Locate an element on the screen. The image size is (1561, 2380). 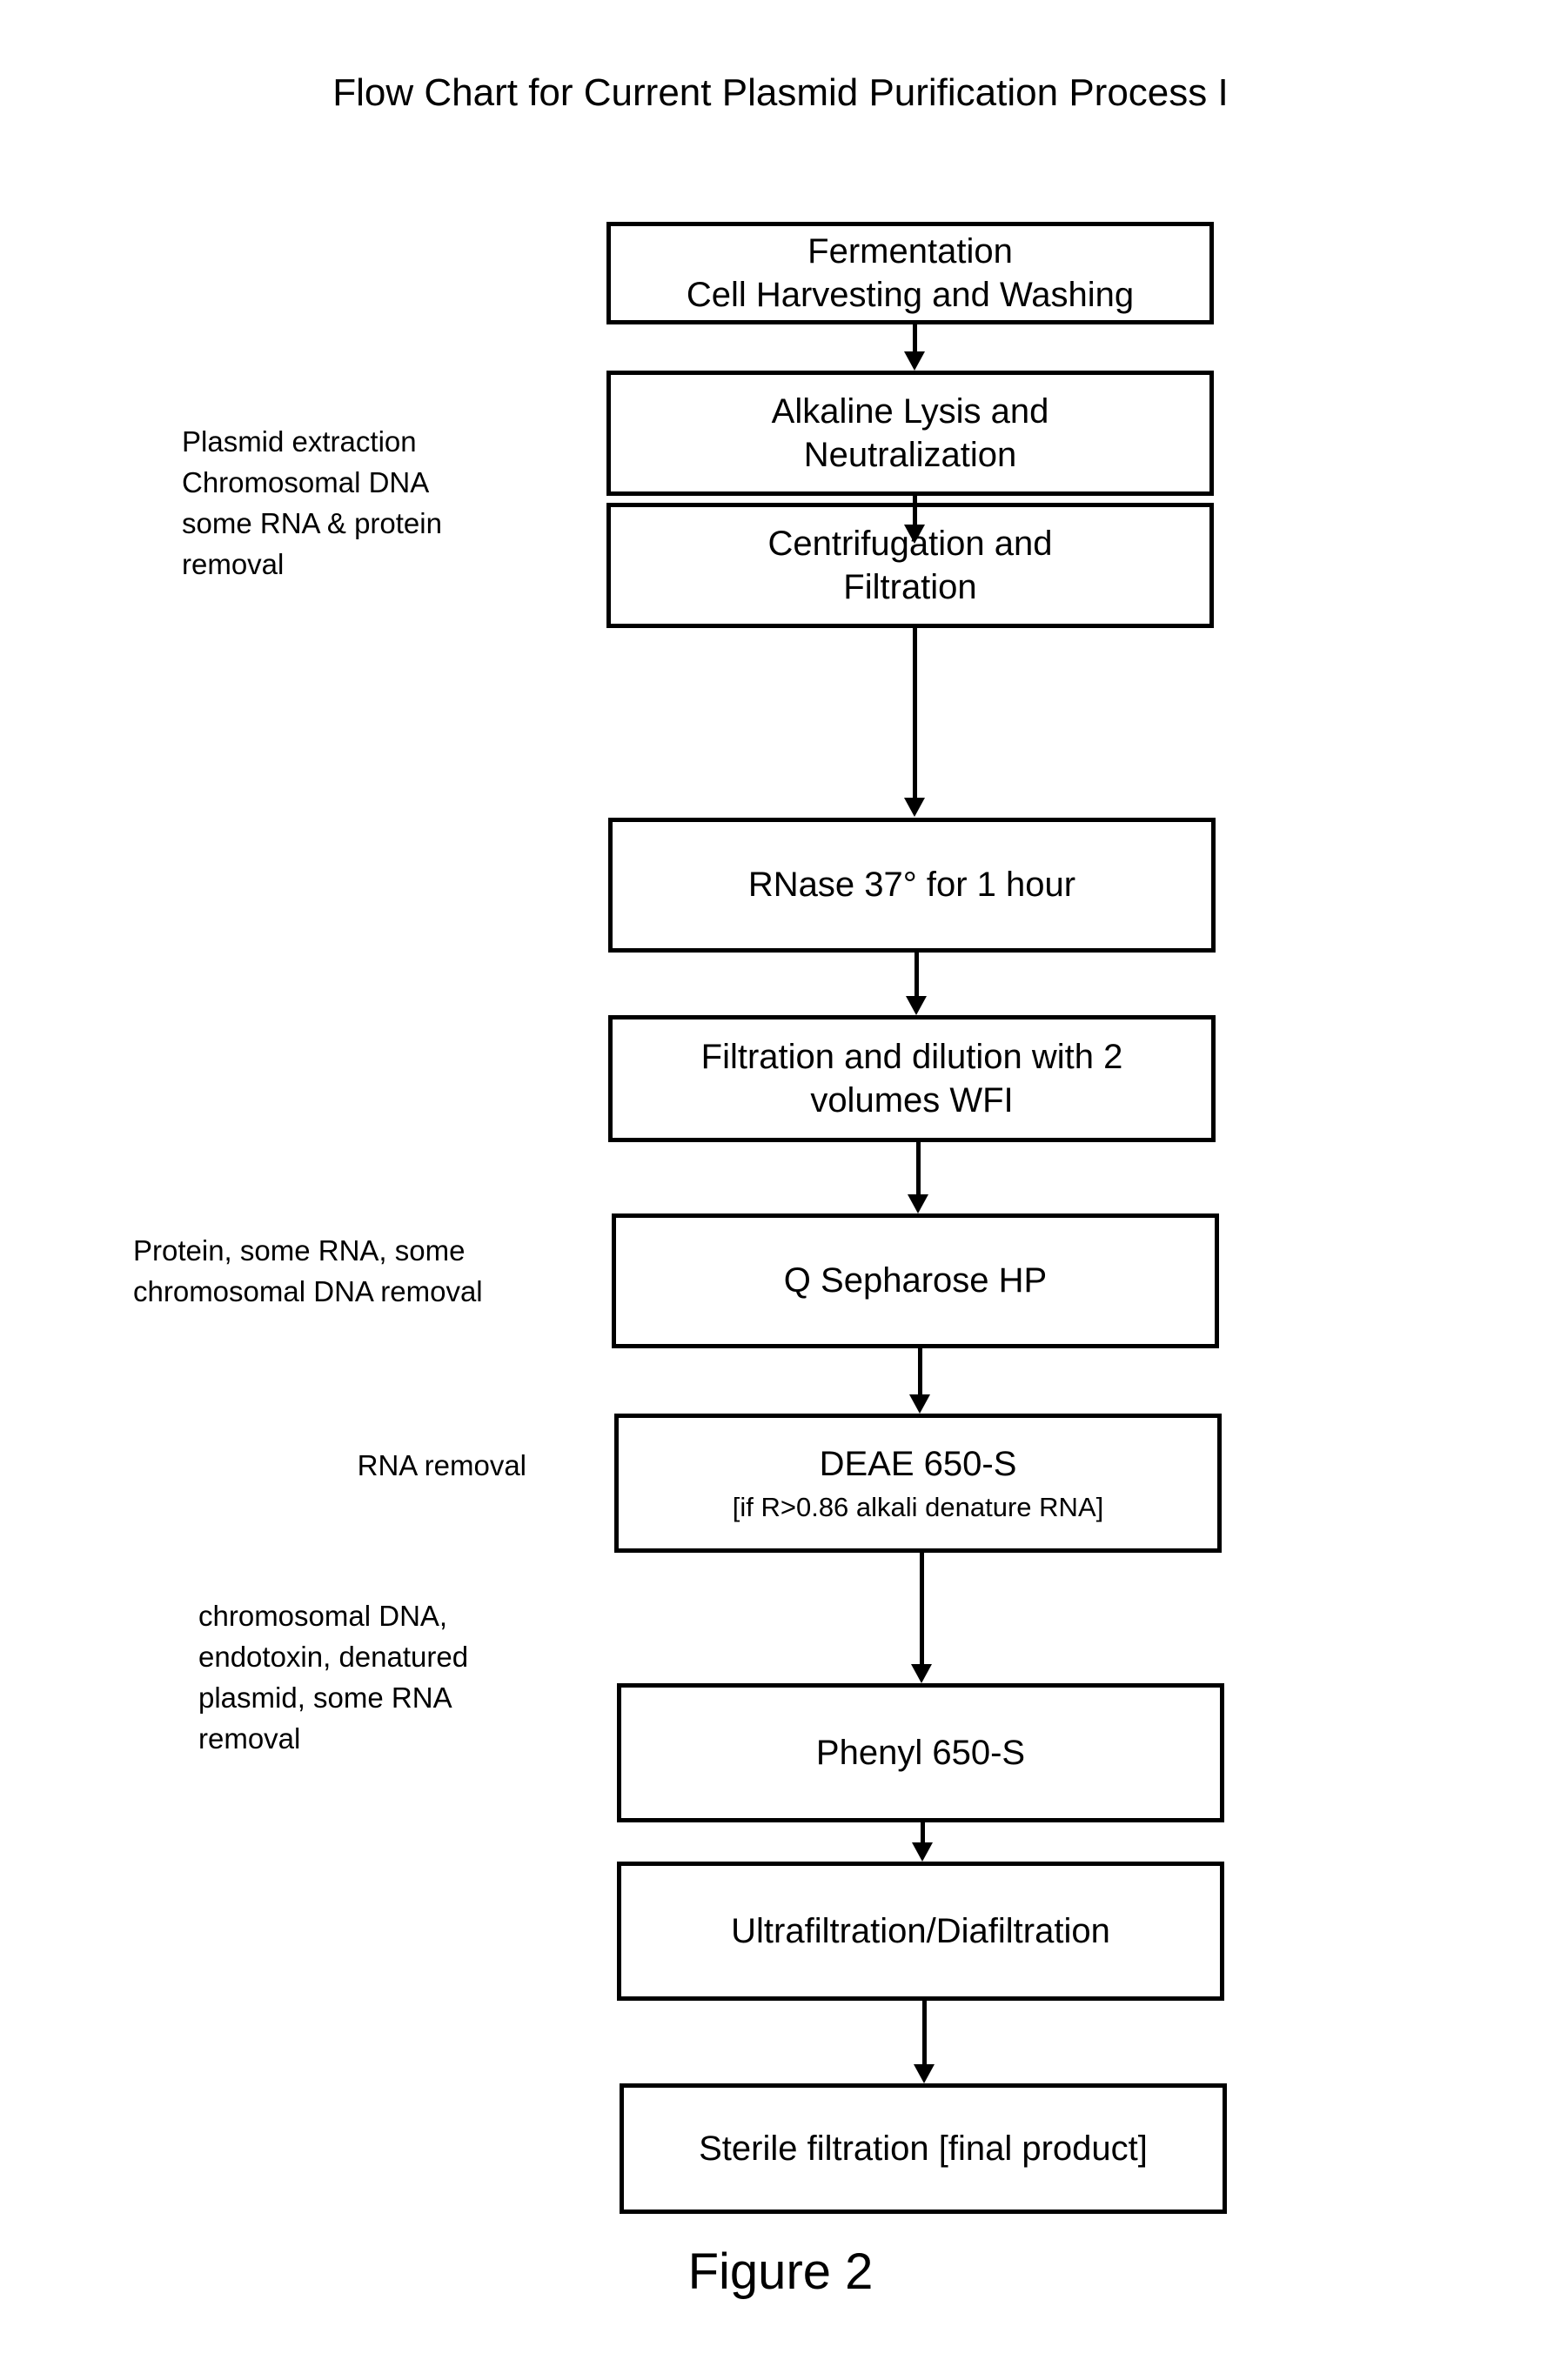
flow-box-q-sepharose: Q Sepharose HP is located at coordinates (916, 1280).